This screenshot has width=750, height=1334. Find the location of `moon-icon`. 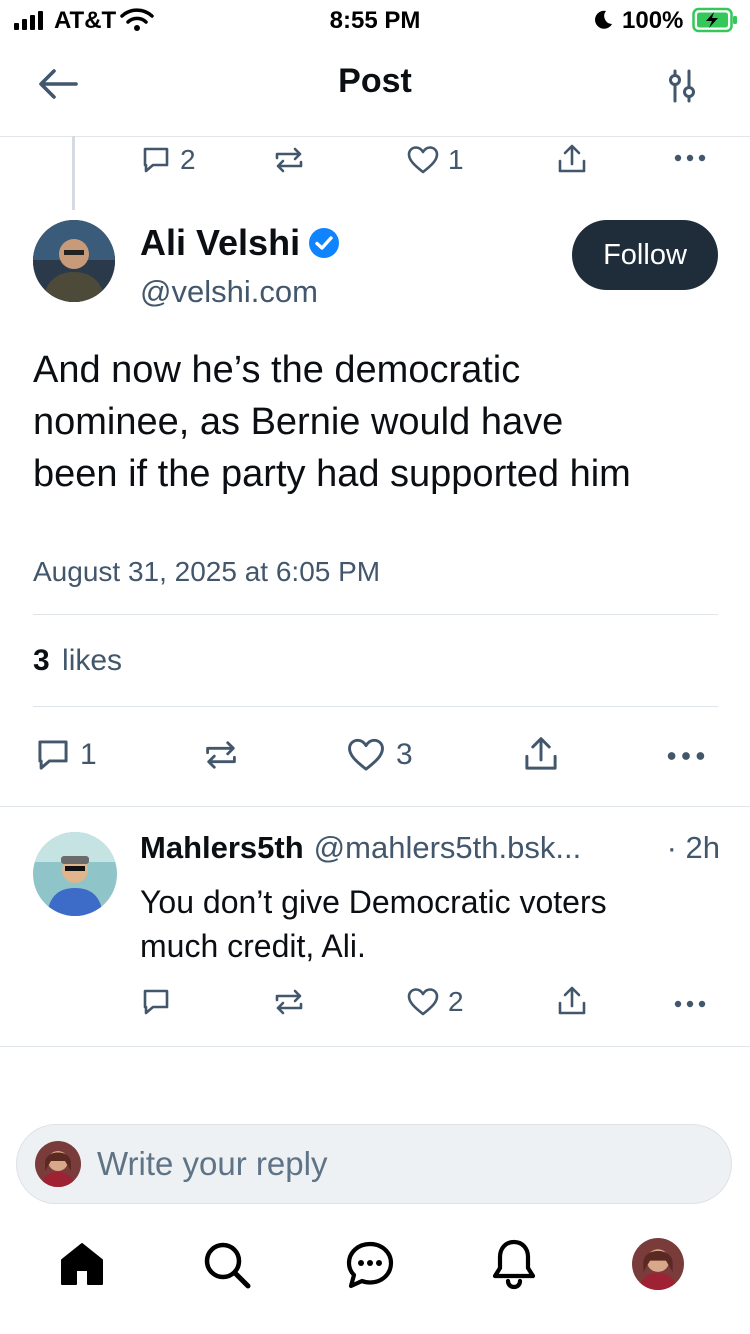

moon-icon is located at coordinates (603, 22).